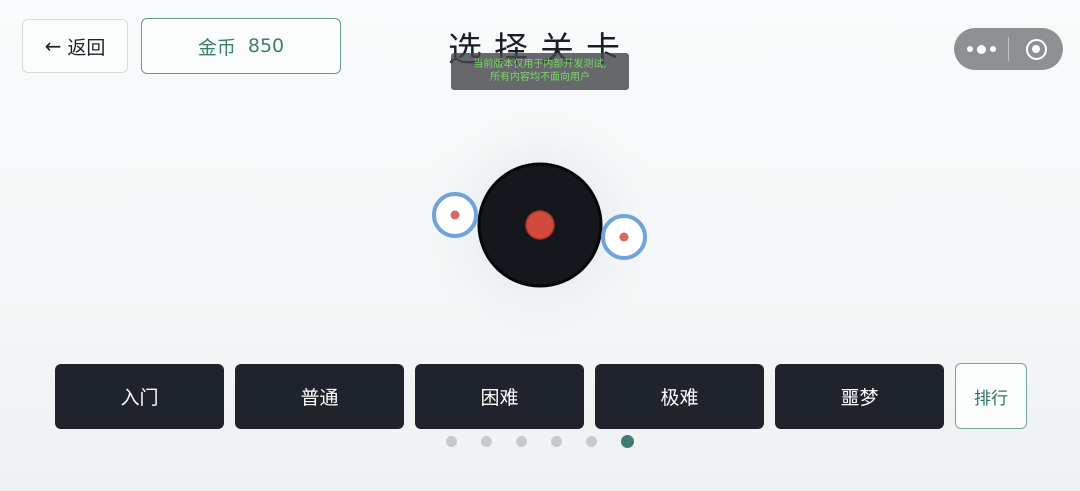 The image size is (1080, 491). I want to click on dev-notice-line-1: 当前版本仅用于内部开发测试,, so click(540, 64).